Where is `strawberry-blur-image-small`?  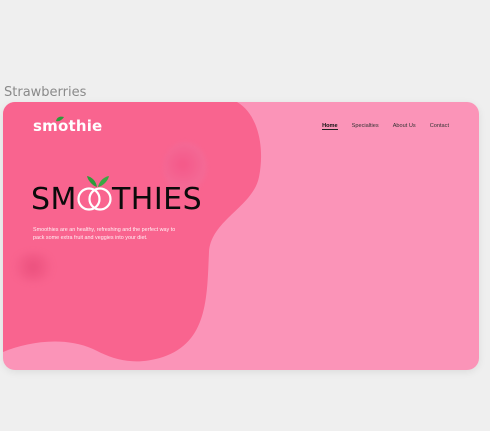
strawberry-blur-image-small is located at coordinates (33, 267).